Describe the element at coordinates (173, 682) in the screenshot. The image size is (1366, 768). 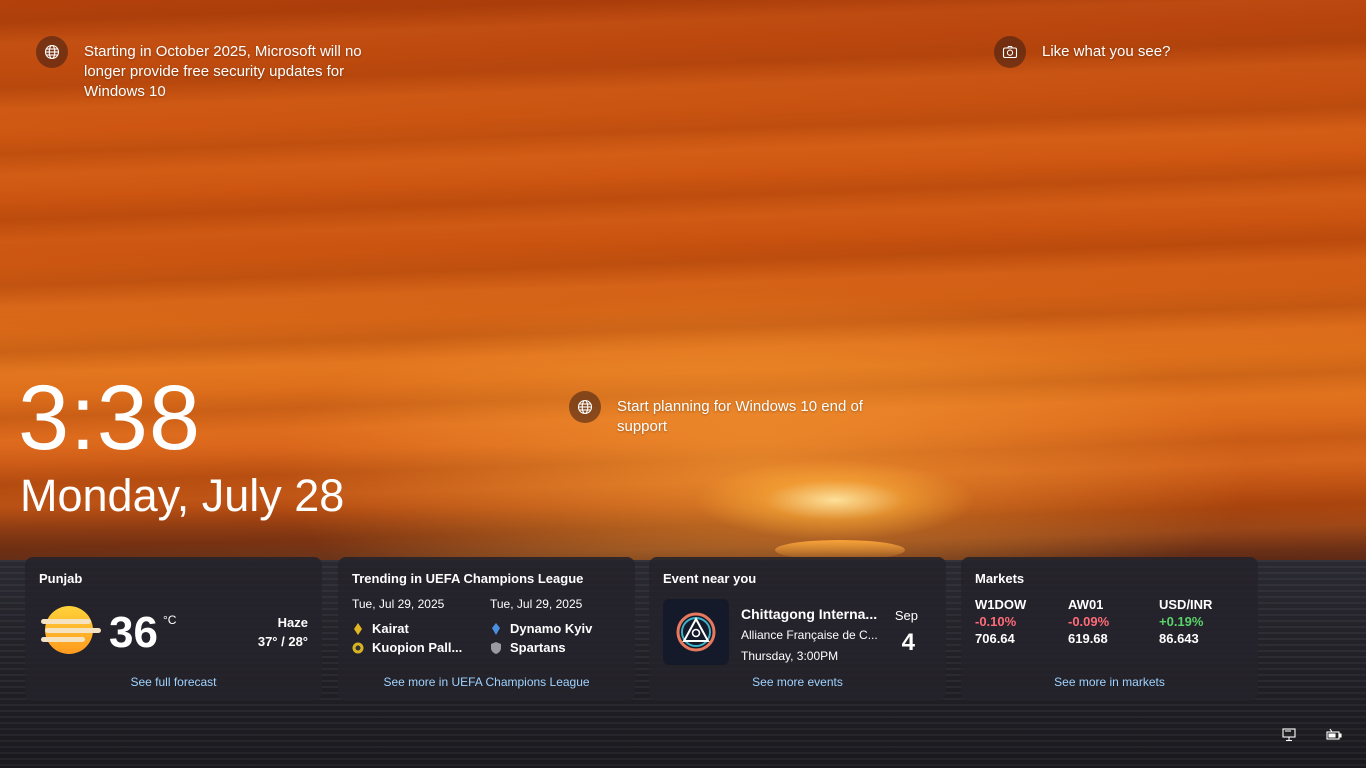
I see `weather-forecast-link: See full forecast` at that location.